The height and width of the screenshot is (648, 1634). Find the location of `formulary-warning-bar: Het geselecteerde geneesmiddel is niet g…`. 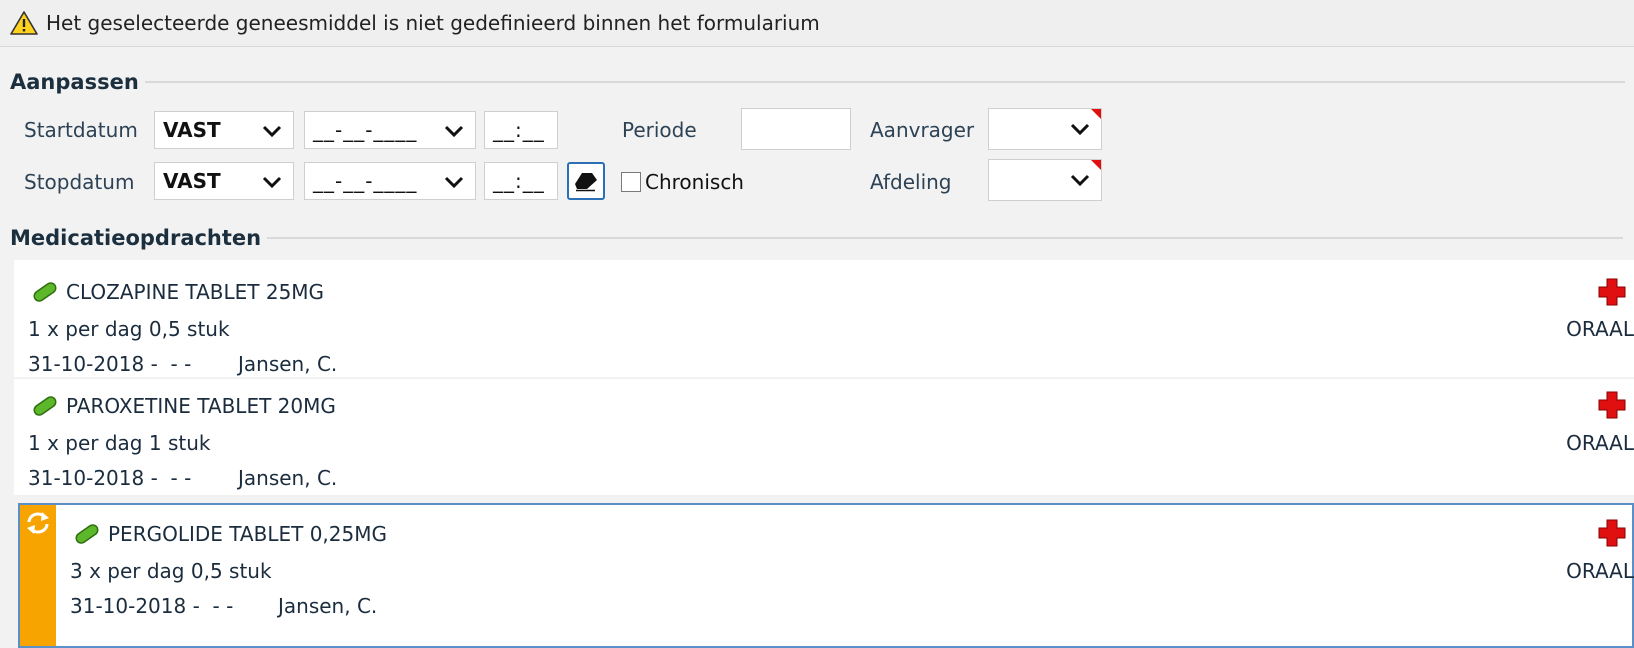

formulary-warning-bar: Het geselecteerde geneesmiddel is niet g… is located at coordinates (817, 23).